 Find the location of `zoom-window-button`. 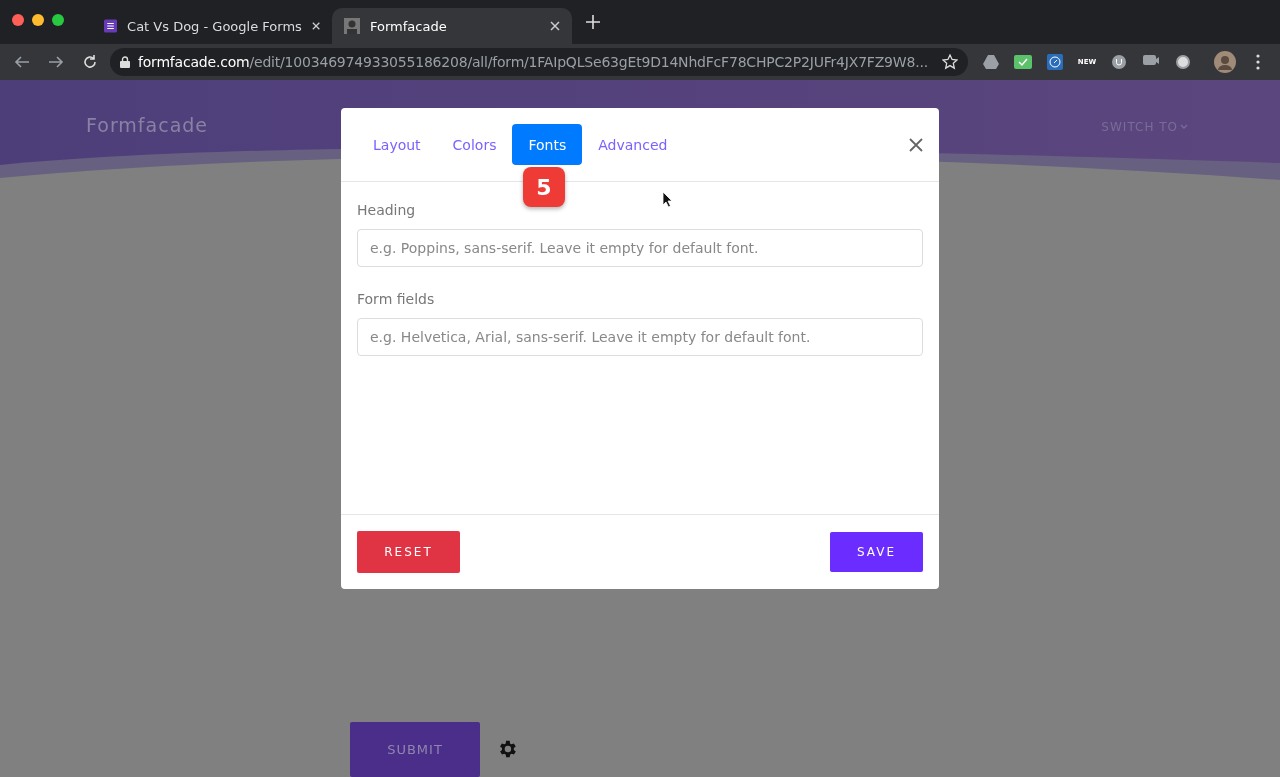

zoom-window-button is located at coordinates (58, 20).